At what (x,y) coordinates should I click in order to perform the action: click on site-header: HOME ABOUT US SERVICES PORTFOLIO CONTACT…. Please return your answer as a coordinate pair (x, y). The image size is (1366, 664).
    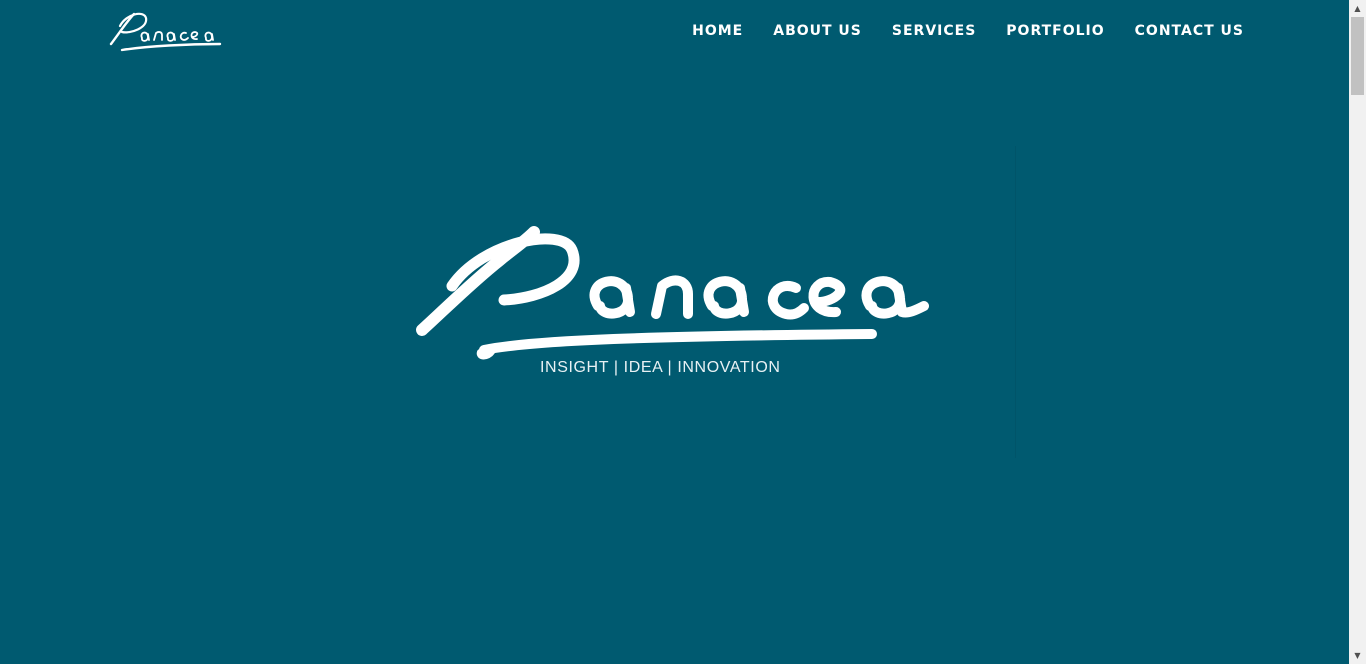
    Looking at the image, I should click on (674, 32).